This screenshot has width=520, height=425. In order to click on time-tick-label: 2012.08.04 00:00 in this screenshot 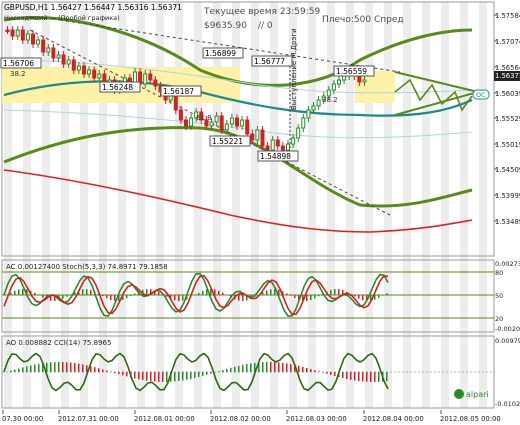, I will do `click(393, 419)`.